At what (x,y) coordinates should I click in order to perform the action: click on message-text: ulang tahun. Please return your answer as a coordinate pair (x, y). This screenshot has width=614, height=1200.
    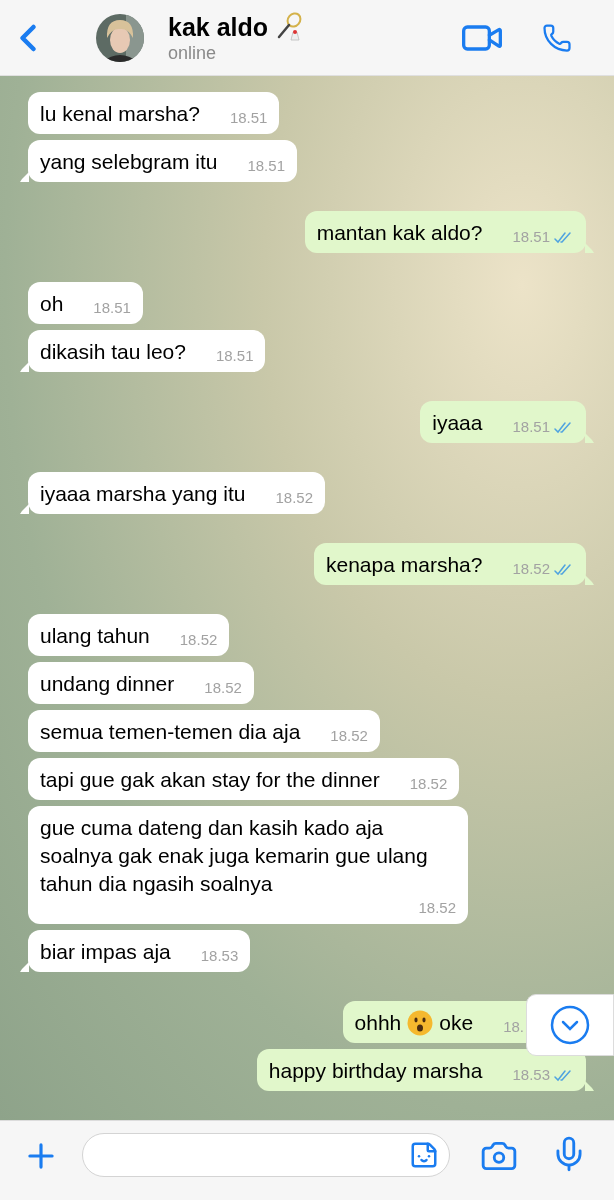
    Looking at the image, I should click on (95, 636).